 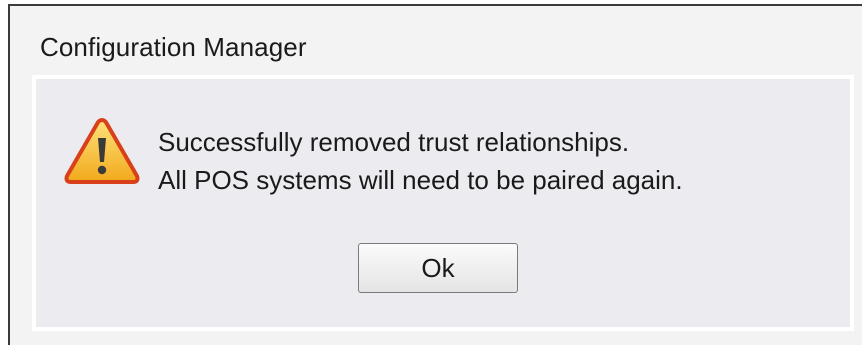 What do you see at coordinates (173, 47) in the screenshot?
I see `dialog-title: Configuration Manager` at bounding box center [173, 47].